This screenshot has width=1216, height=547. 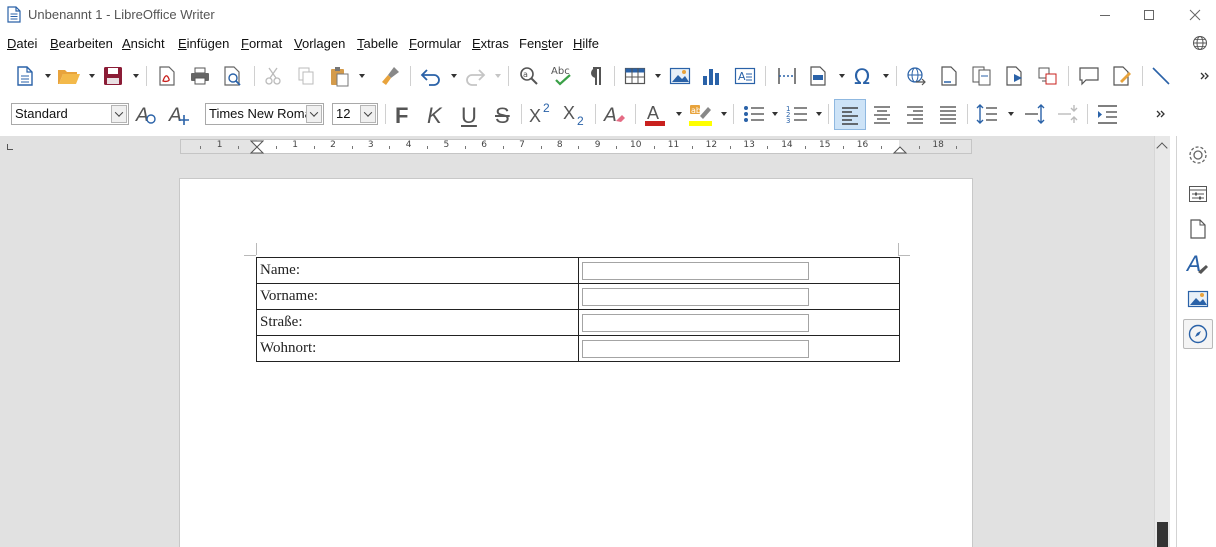 What do you see at coordinates (562, 76) in the screenshot?
I see `spelling-button: Abc` at bounding box center [562, 76].